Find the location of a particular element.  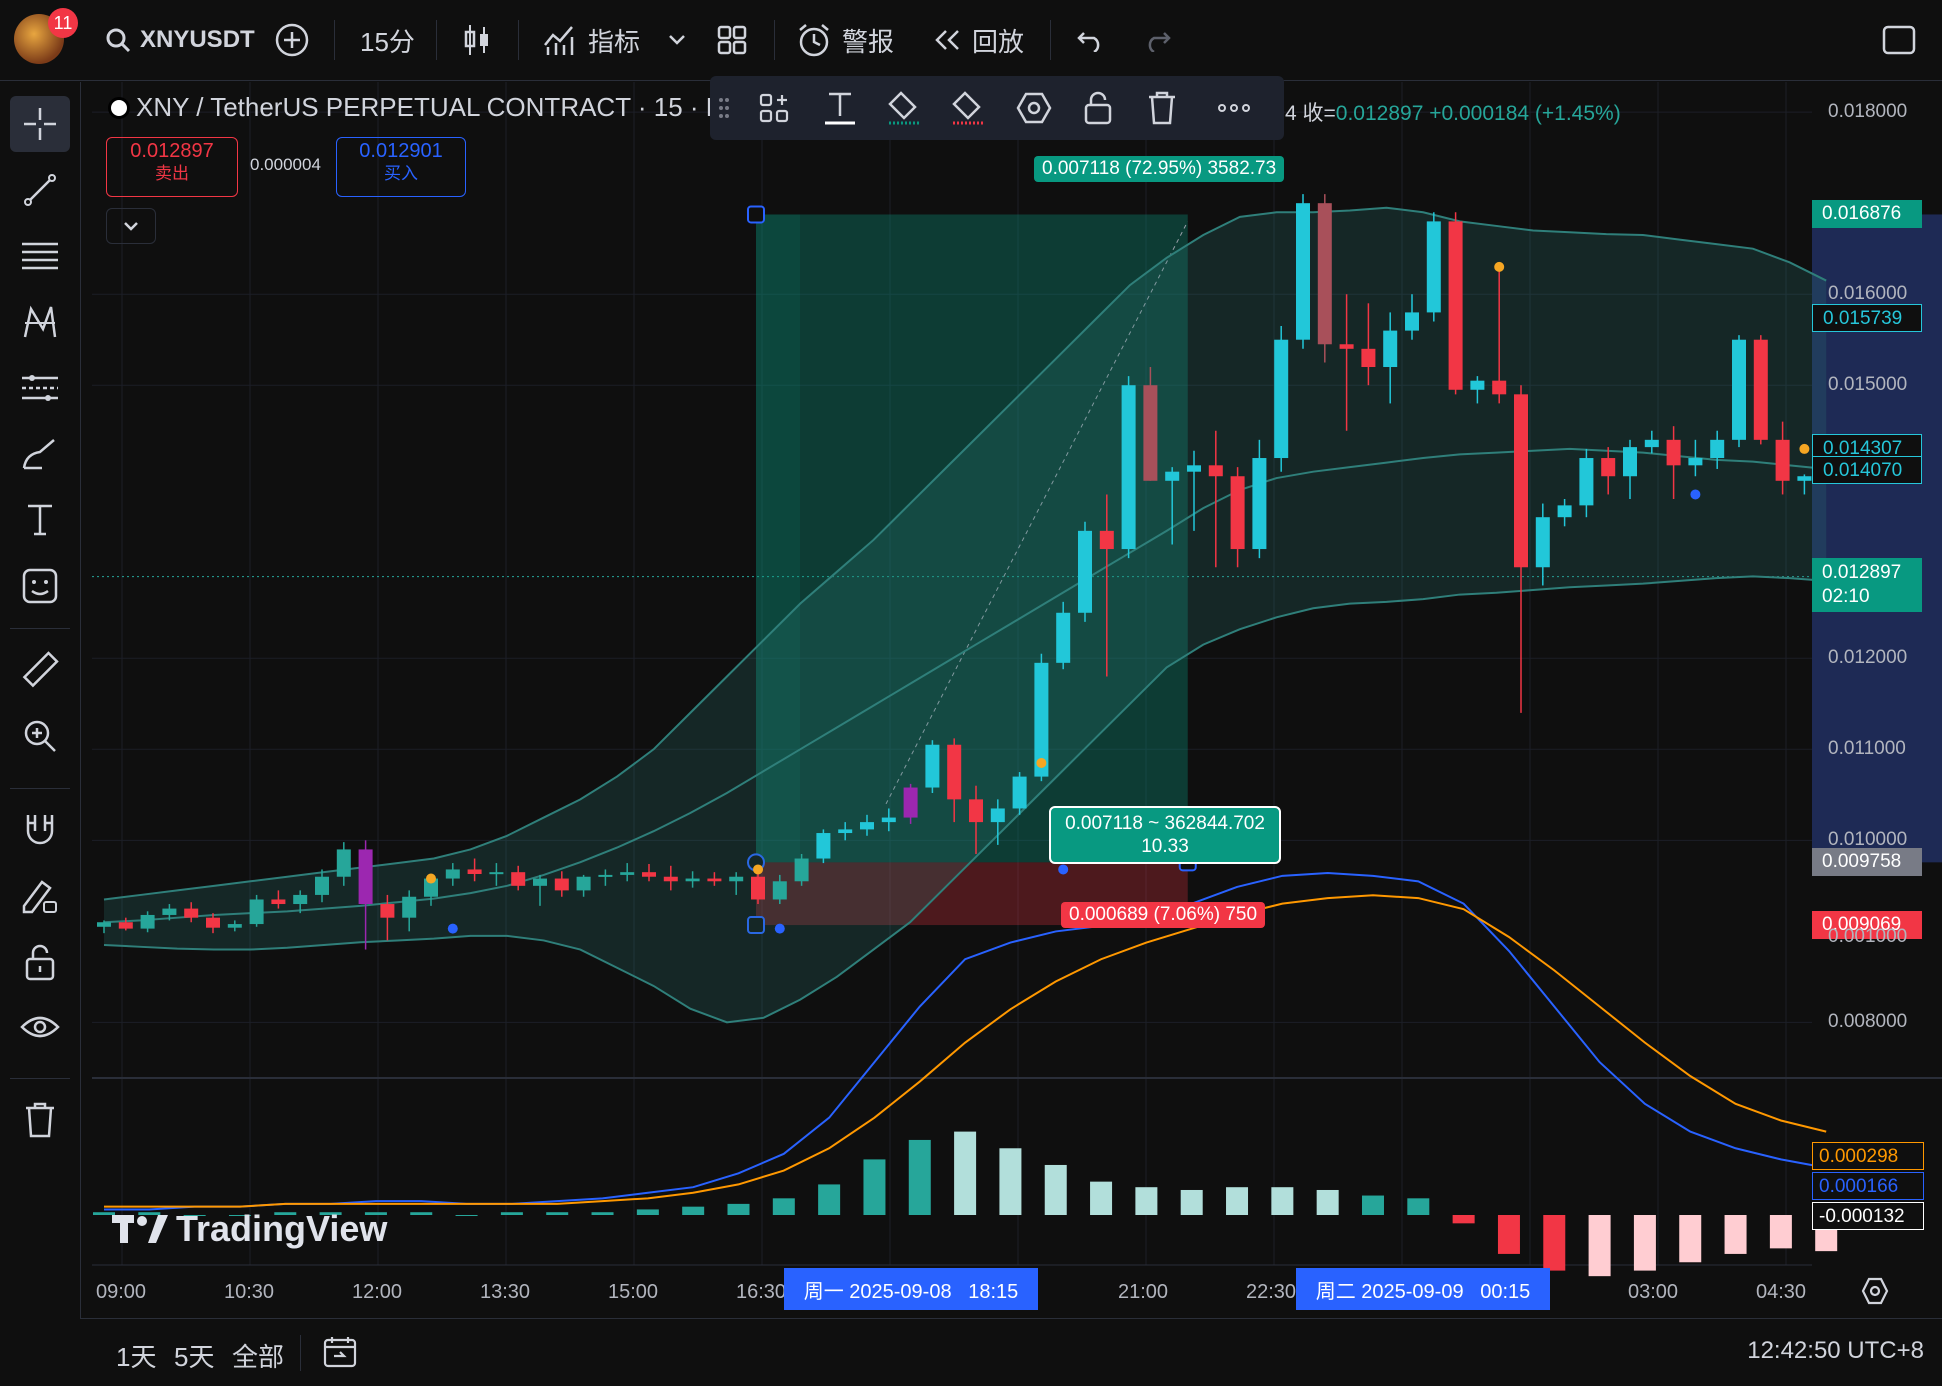

drag-handle is located at coordinates (724, 108).